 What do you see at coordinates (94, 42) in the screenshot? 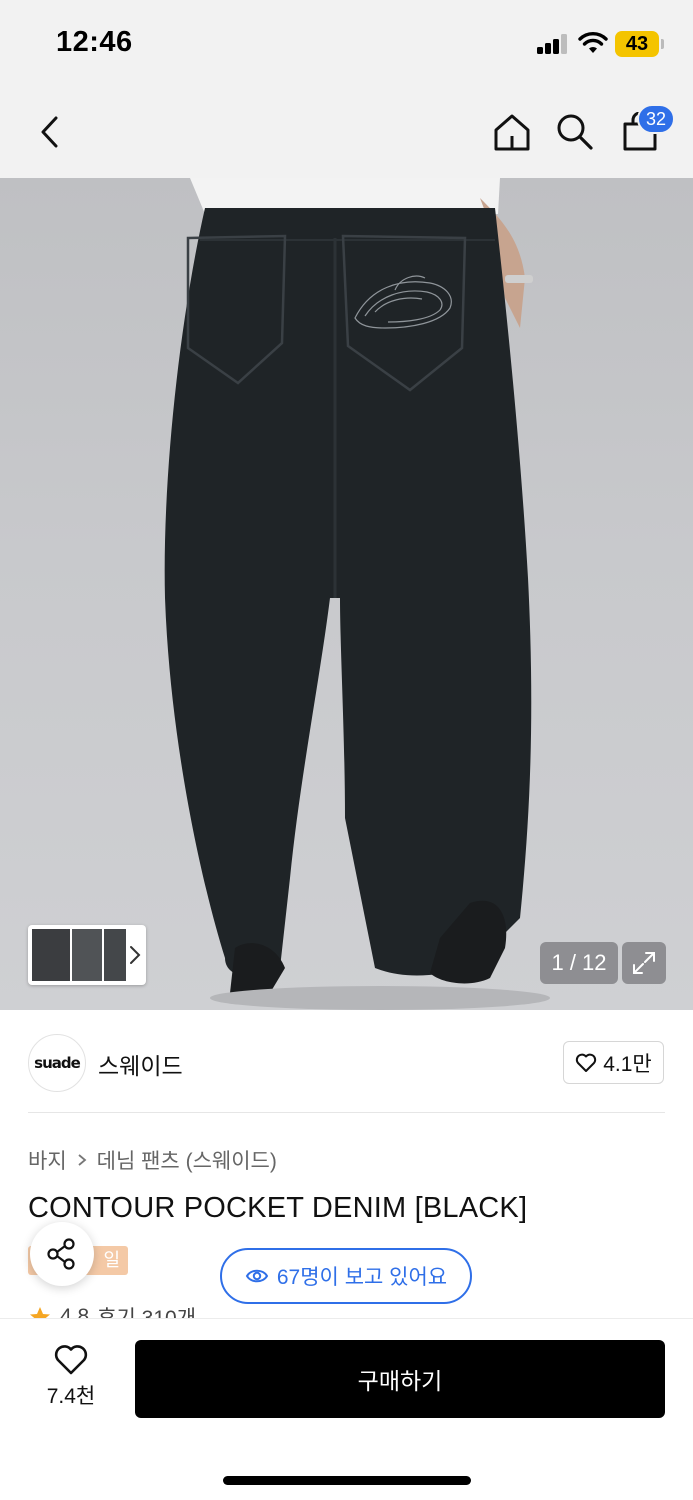
I see `status-time: 12:46` at bounding box center [94, 42].